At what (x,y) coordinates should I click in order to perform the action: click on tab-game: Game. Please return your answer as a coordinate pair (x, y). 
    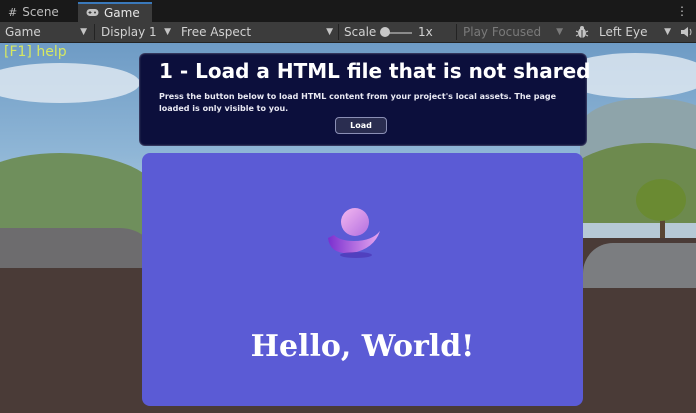
    Looking at the image, I should click on (115, 12).